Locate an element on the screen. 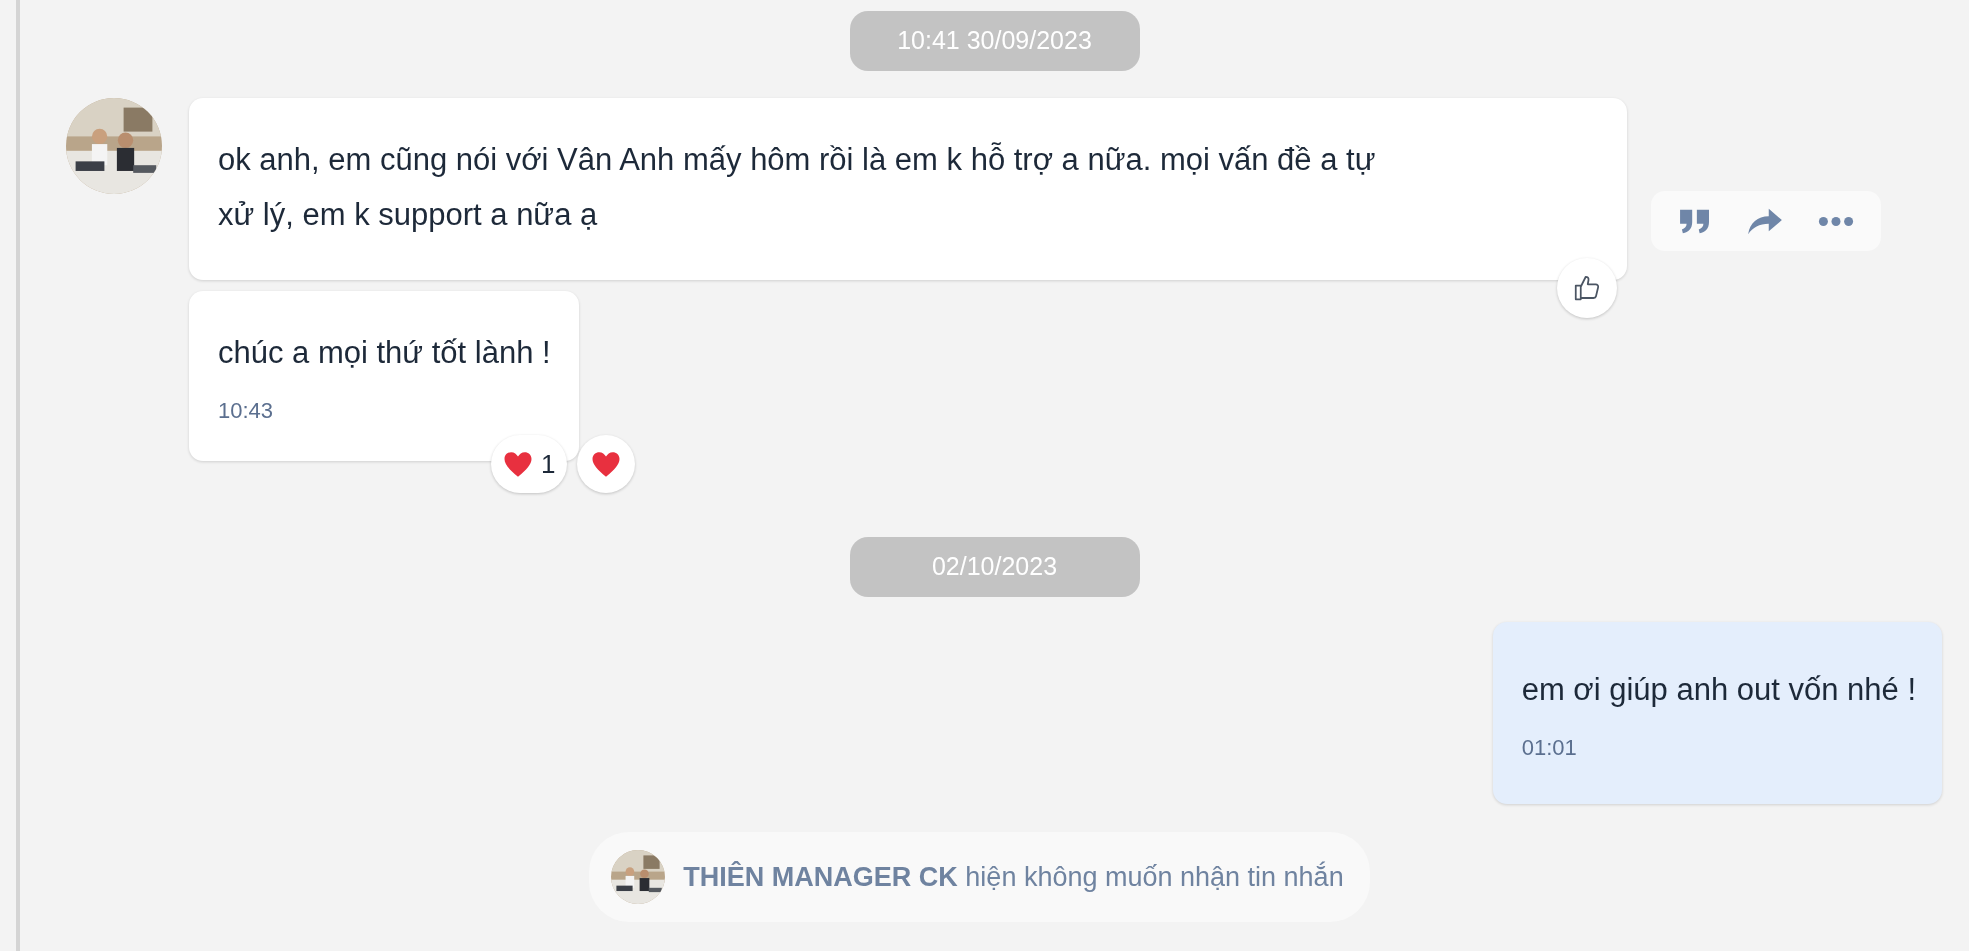 This screenshot has width=1969, height=951. quote-icon is located at coordinates (1695, 221).